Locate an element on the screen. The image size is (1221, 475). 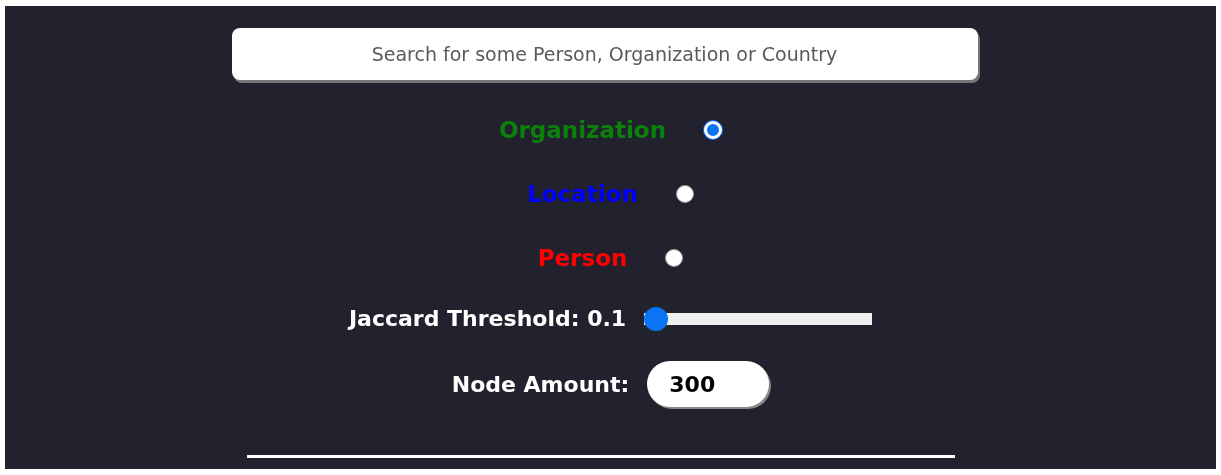
node-amount-field: 300 is located at coordinates (708, 384).